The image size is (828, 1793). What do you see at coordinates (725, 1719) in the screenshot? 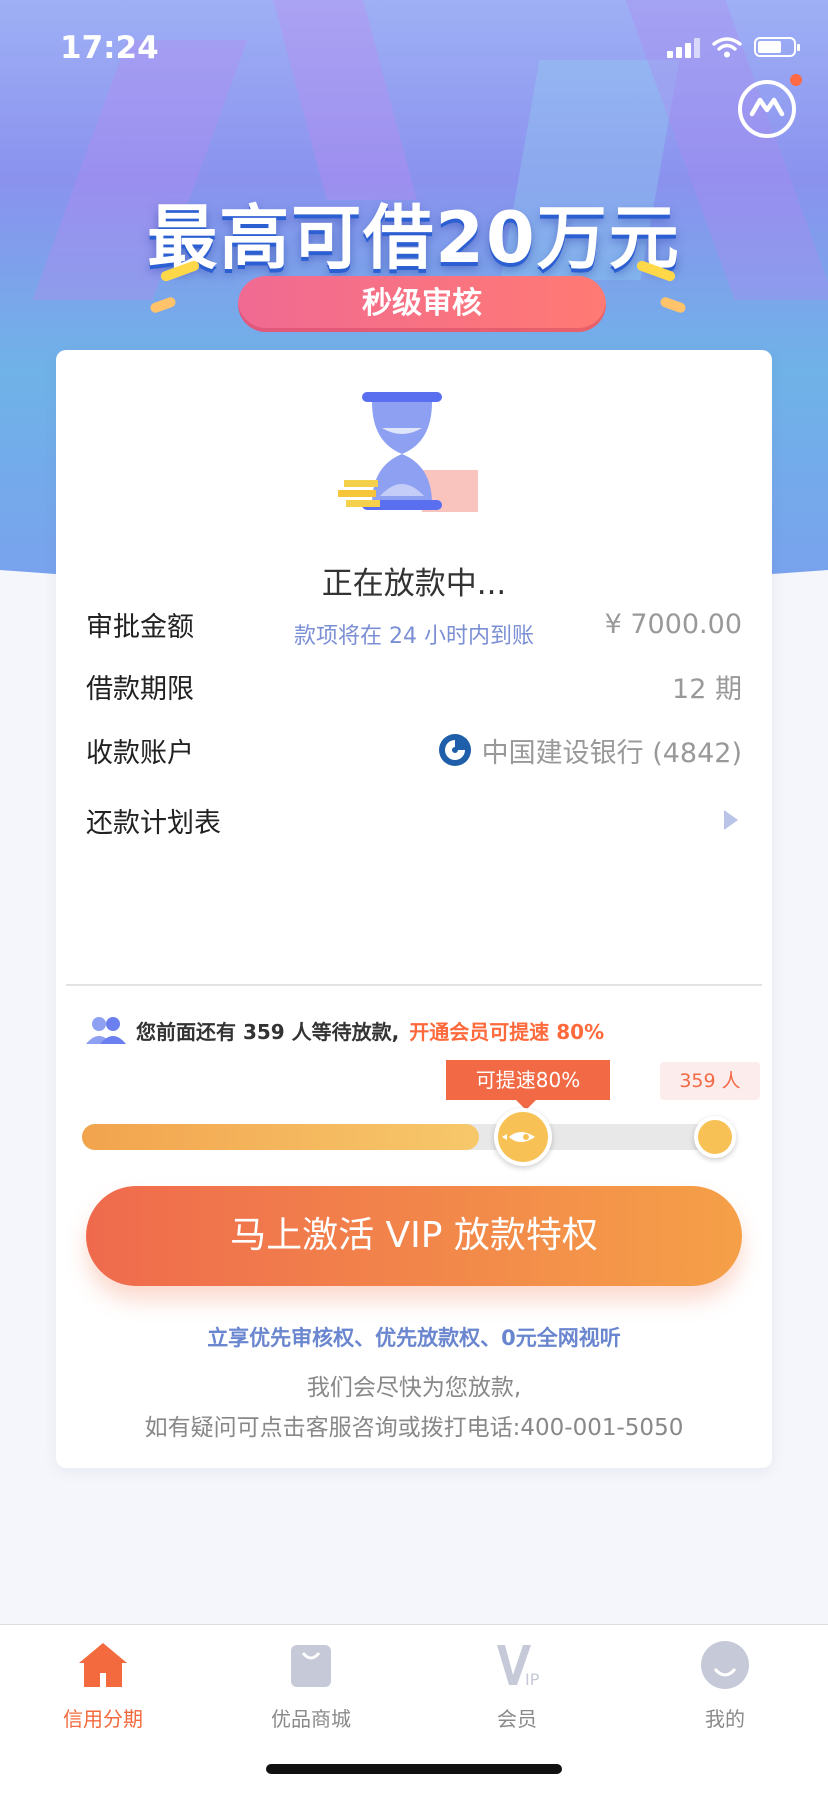
I see `tab-label: 我的` at bounding box center [725, 1719].